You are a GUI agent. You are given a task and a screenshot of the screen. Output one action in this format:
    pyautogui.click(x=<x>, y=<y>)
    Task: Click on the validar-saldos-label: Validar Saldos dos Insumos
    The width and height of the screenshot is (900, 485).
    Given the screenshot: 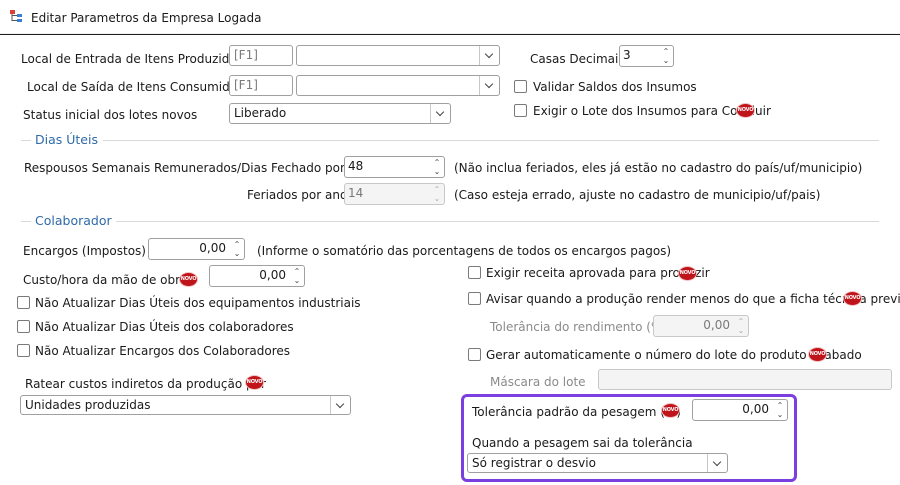 What is the action you would take?
    pyautogui.click(x=615, y=87)
    